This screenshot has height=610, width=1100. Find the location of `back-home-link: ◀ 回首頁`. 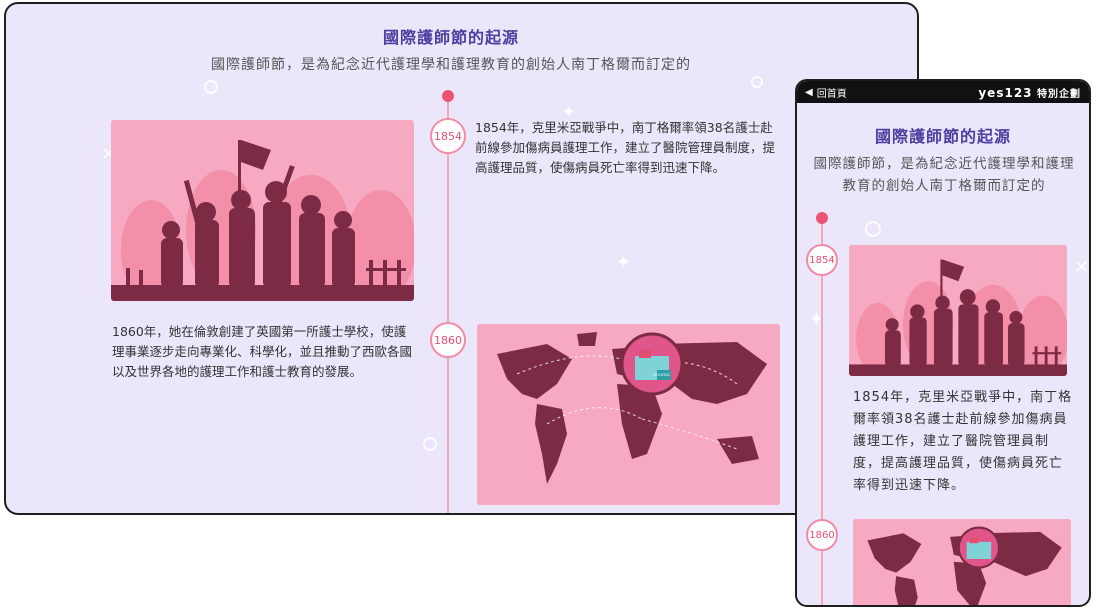

back-home-link: ◀ 回首頁 is located at coordinates (826, 92).